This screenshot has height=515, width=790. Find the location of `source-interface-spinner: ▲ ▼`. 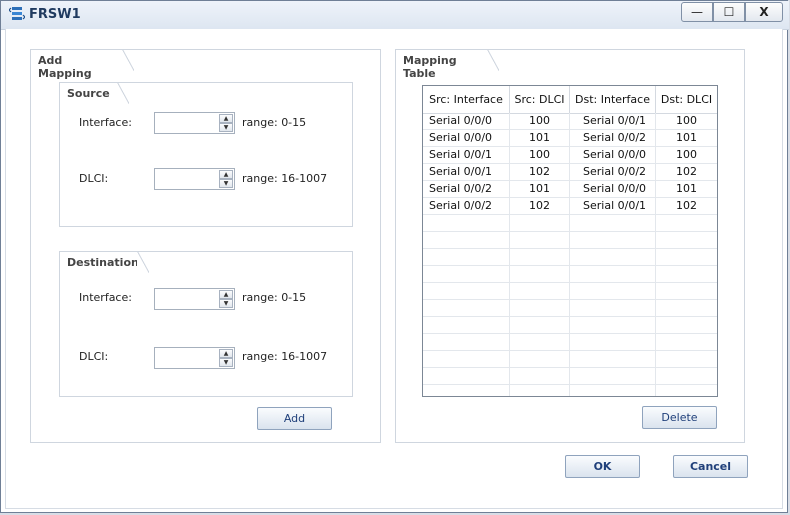

source-interface-spinner: ▲ ▼ is located at coordinates (194, 123).